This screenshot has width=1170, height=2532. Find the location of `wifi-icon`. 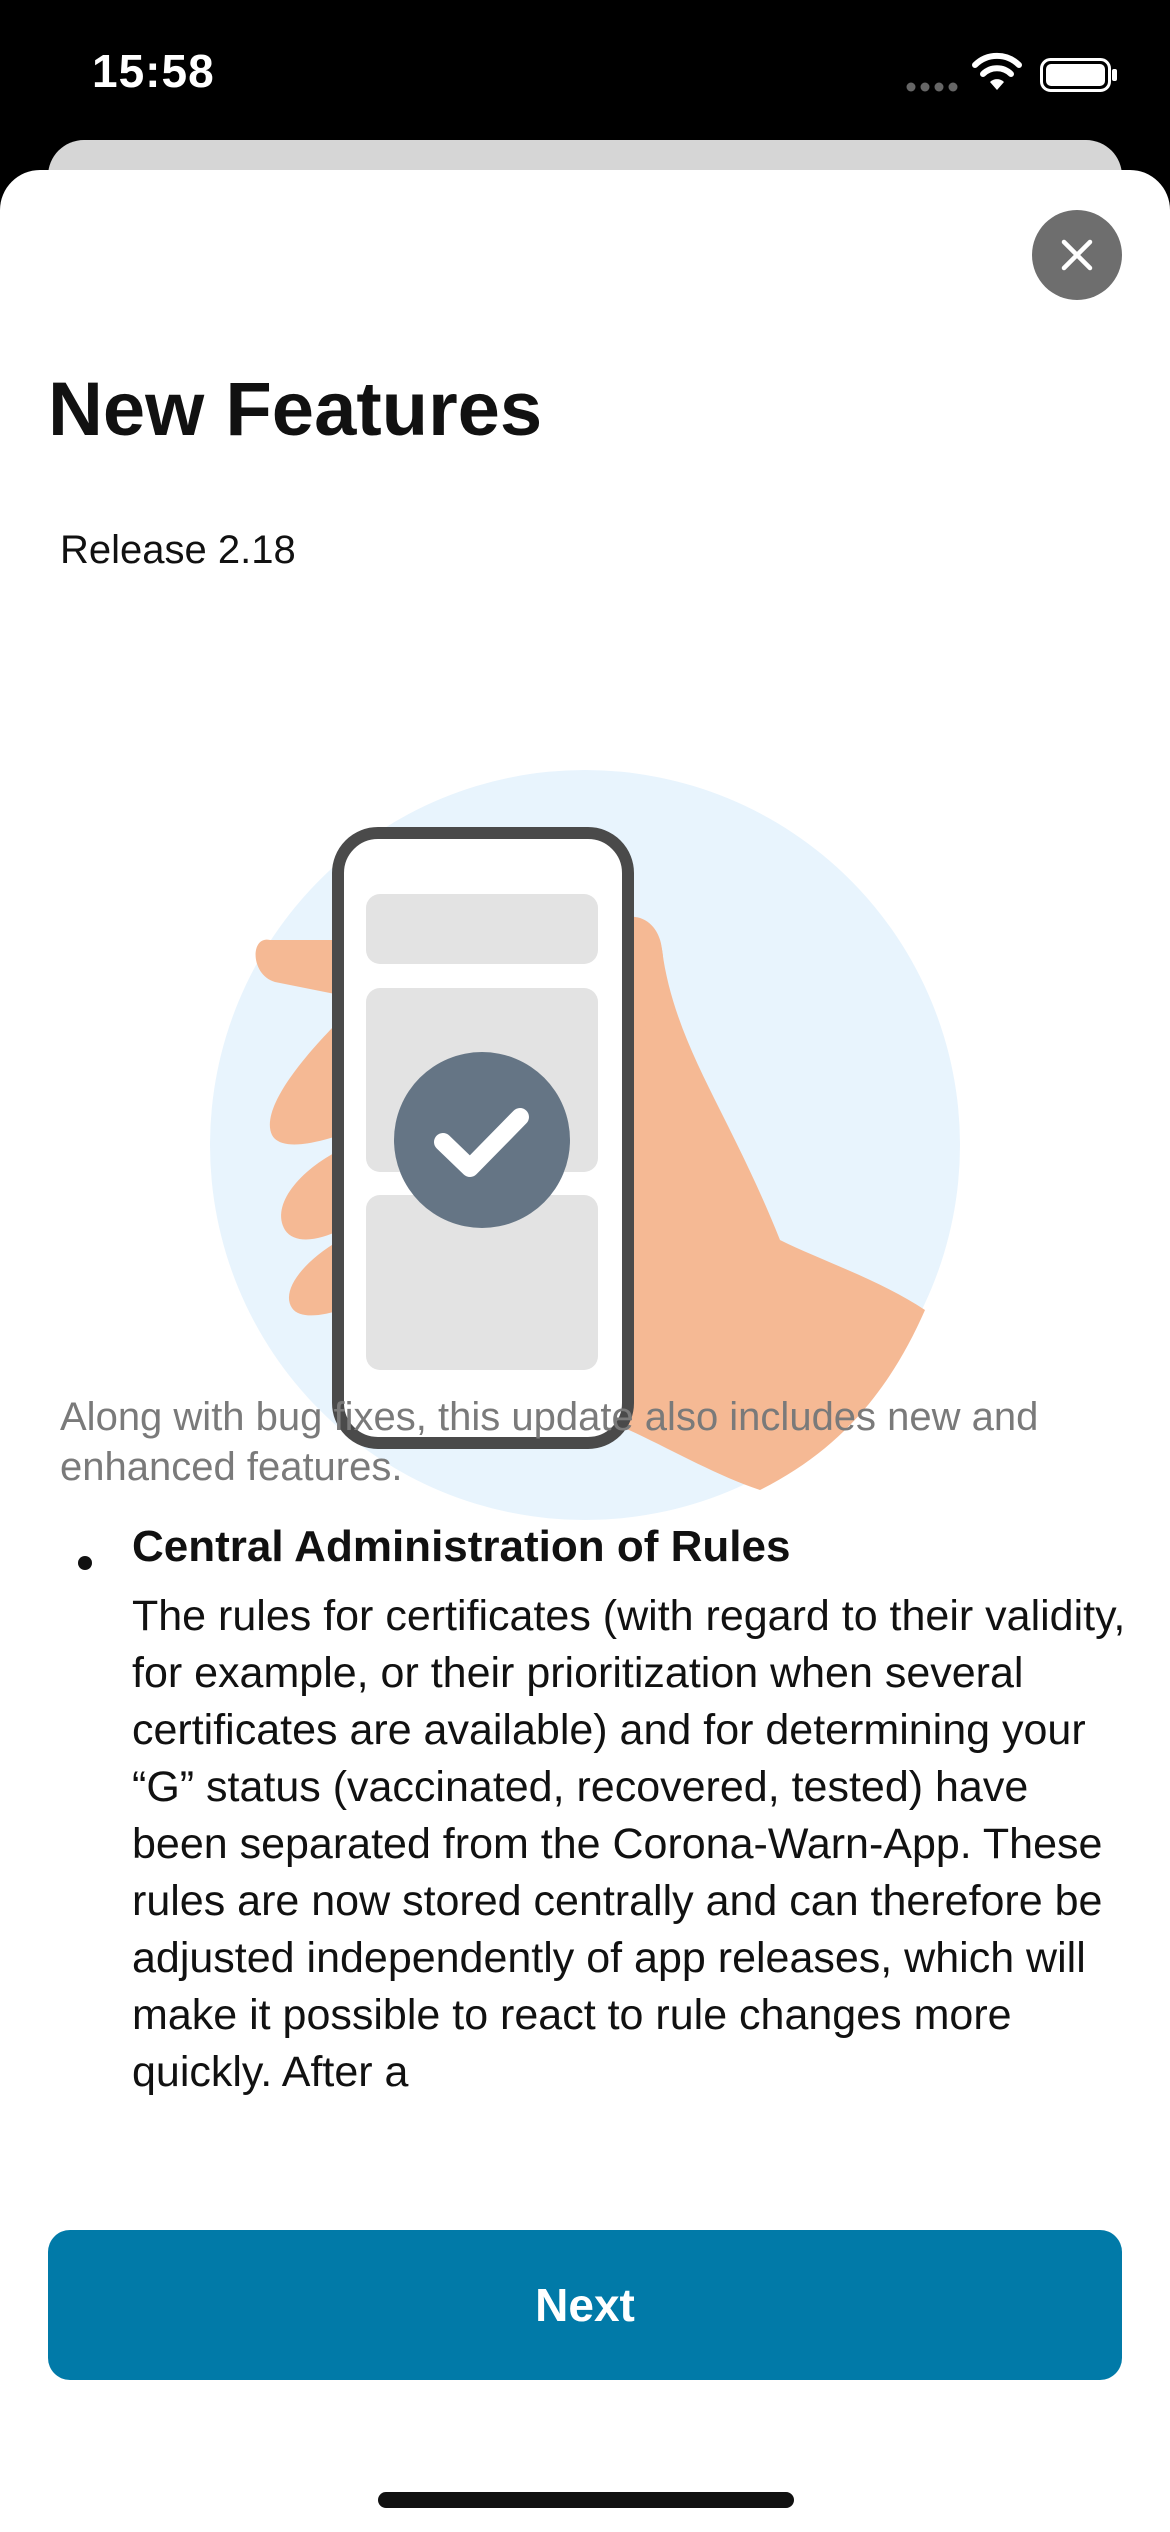

wifi-icon is located at coordinates (997, 71).